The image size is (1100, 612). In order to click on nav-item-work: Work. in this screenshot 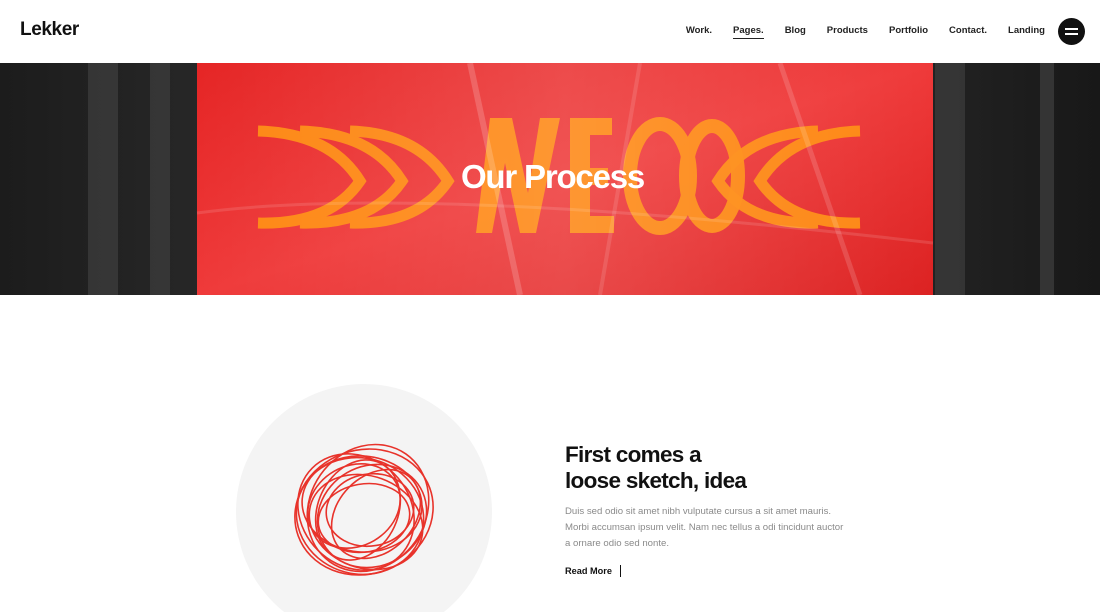, I will do `click(699, 32)`.